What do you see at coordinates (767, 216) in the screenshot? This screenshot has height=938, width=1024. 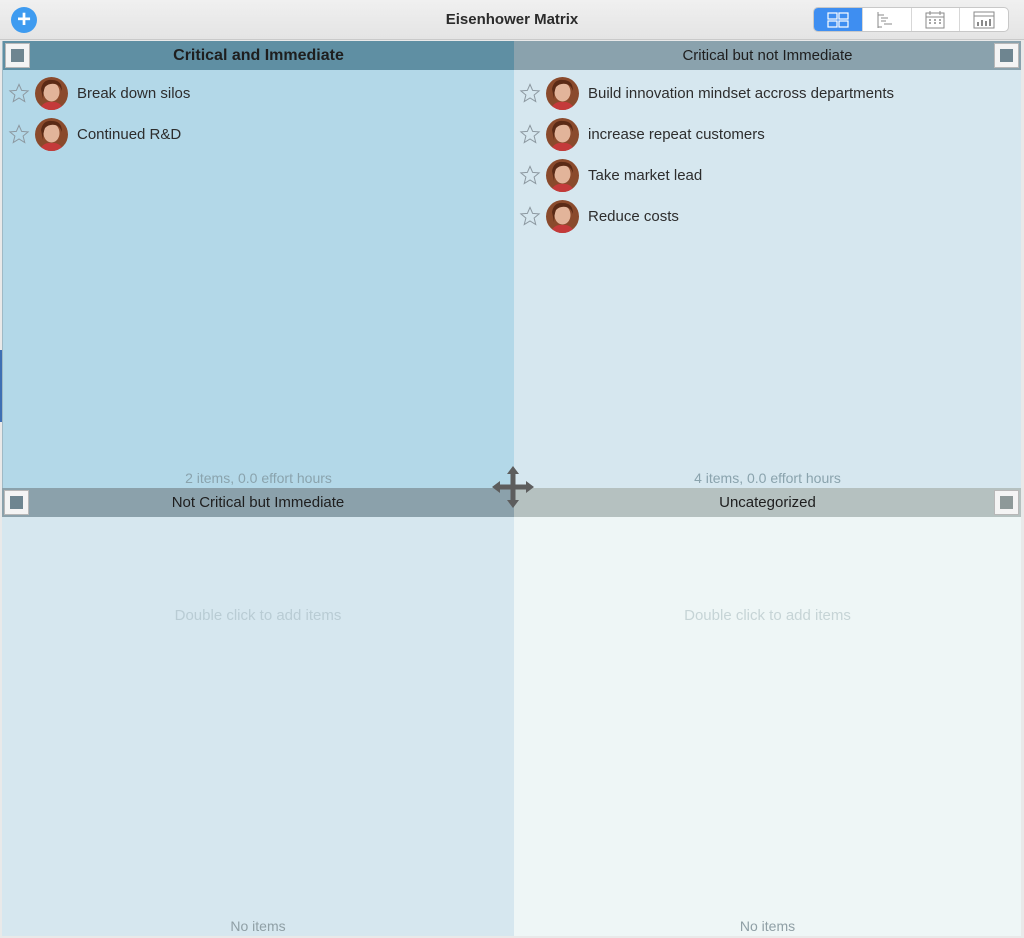 I see `list-item: Reduce costs` at bounding box center [767, 216].